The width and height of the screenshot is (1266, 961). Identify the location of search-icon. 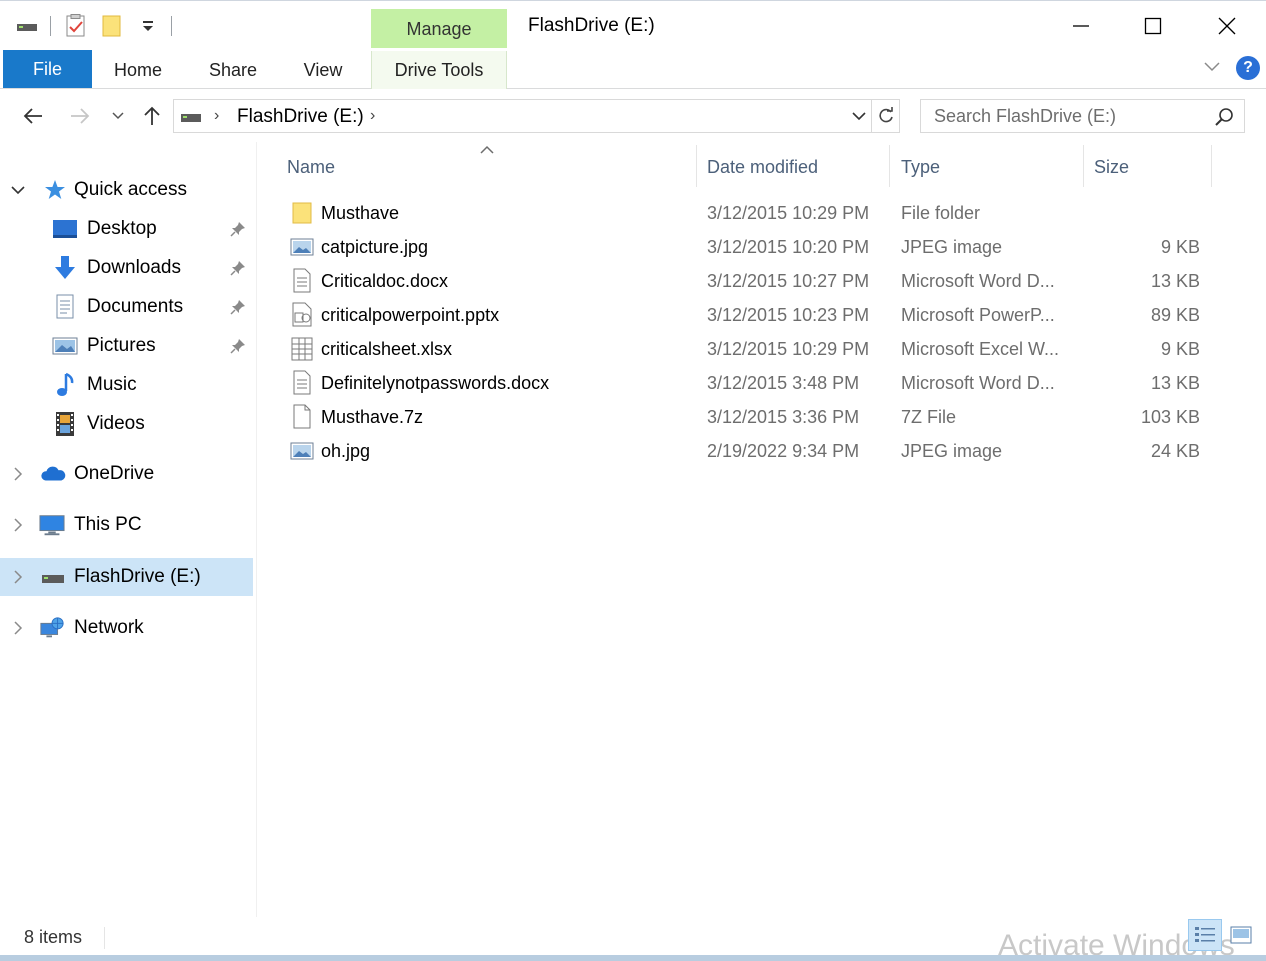
(1224, 119).